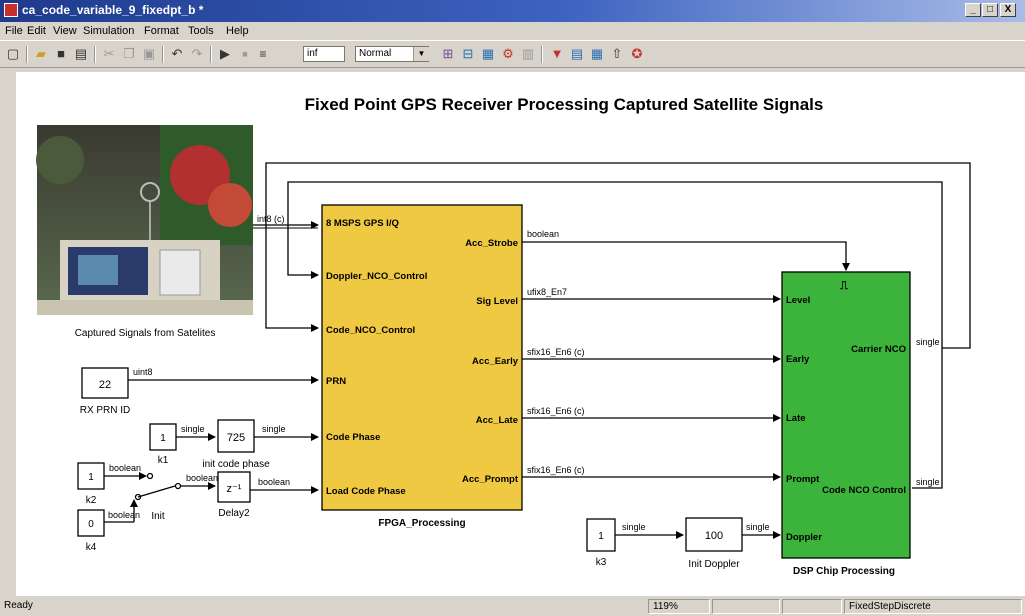 This screenshot has height=616, width=1025. What do you see at coordinates (108, 31) in the screenshot?
I see `menu-simulation: Simulation` at bounding box center [108, 31].